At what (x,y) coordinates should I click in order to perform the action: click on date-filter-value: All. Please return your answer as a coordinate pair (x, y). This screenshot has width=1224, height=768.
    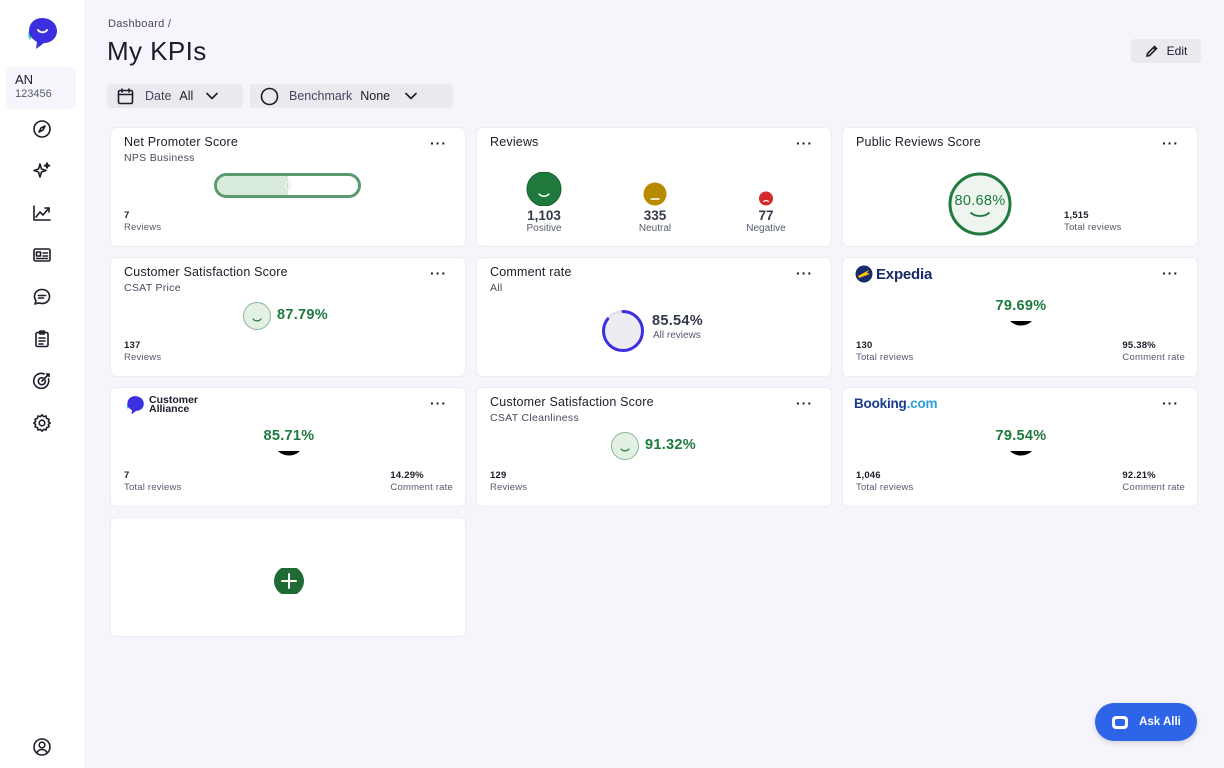
    Looking at the image, I should click on (186, 96).